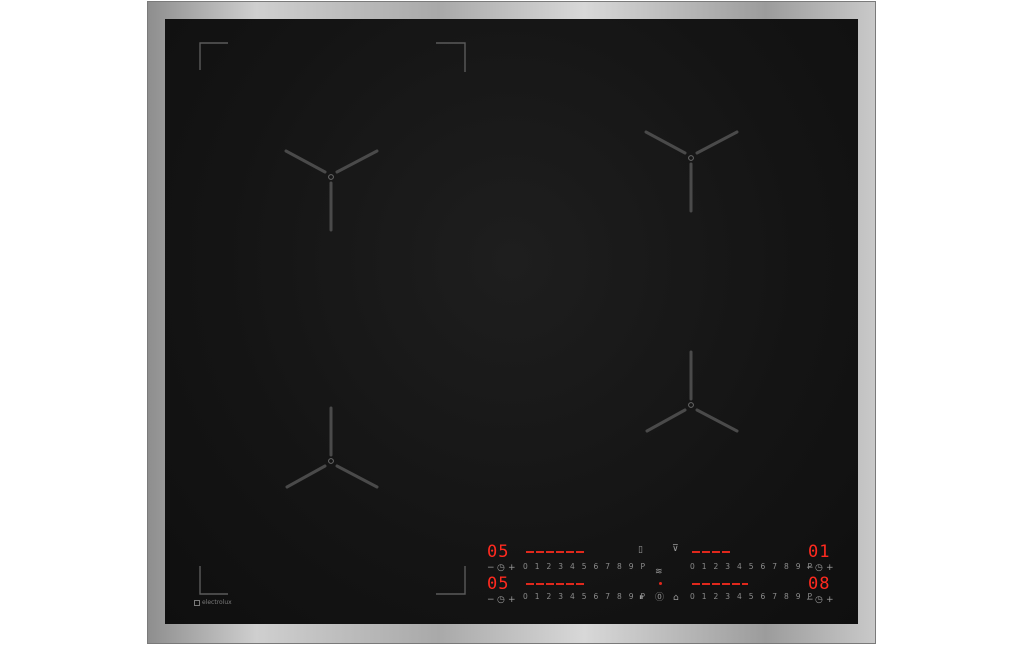 The width and height of the screenshot is (1024, 645). I want to click on plus-button-bottom-left: +, so click(512, 600).